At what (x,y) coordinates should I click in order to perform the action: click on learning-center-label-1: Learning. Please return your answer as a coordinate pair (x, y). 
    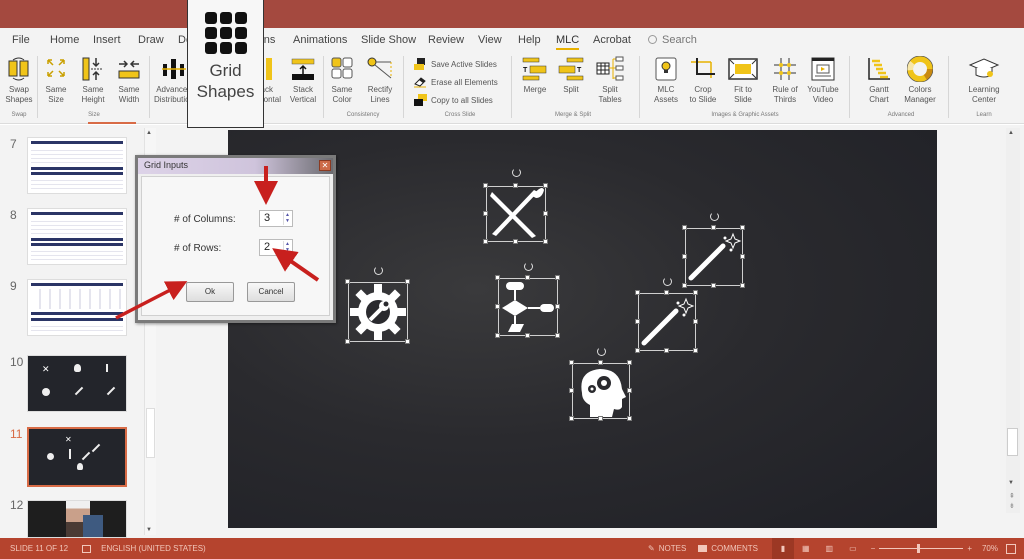
    Looking at the image, I should click on (984, 89).